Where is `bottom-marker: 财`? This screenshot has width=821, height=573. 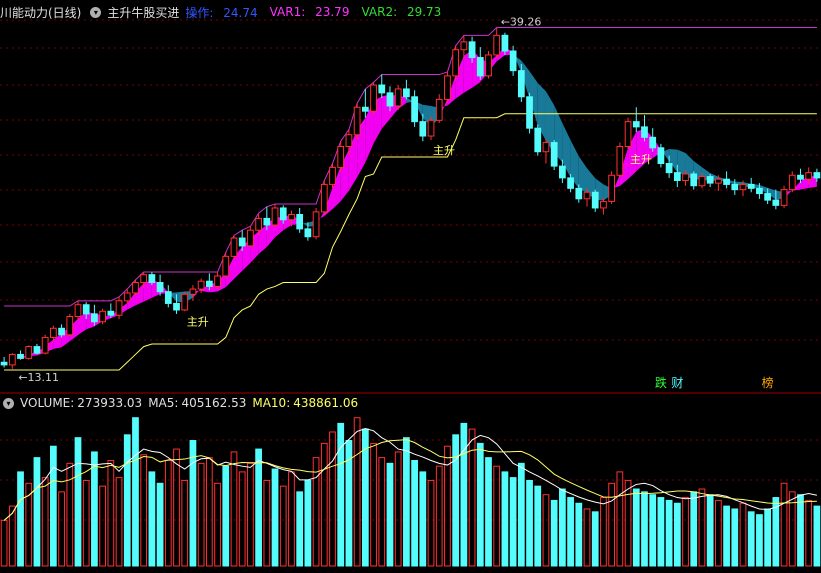
bottom-marker: 财 is located at coordinates (677, 383).